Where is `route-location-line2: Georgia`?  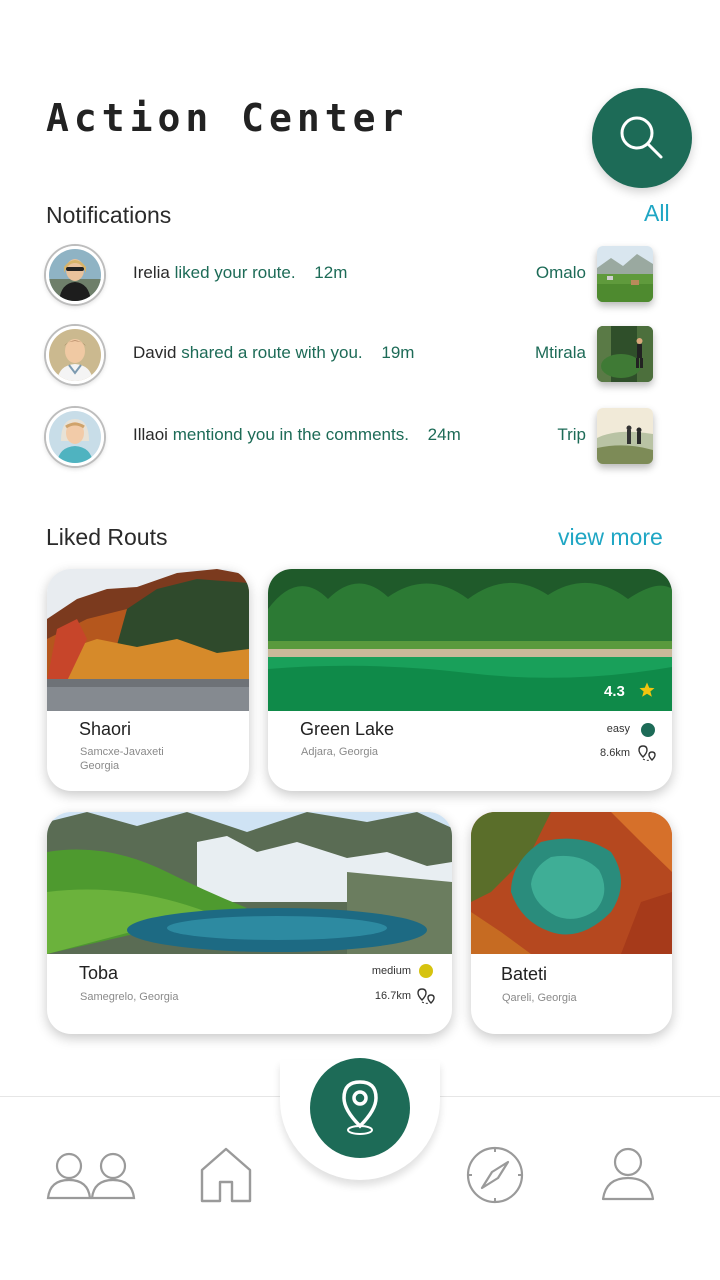
route-location-line2: Georgia is located at coordinates (100, 766).